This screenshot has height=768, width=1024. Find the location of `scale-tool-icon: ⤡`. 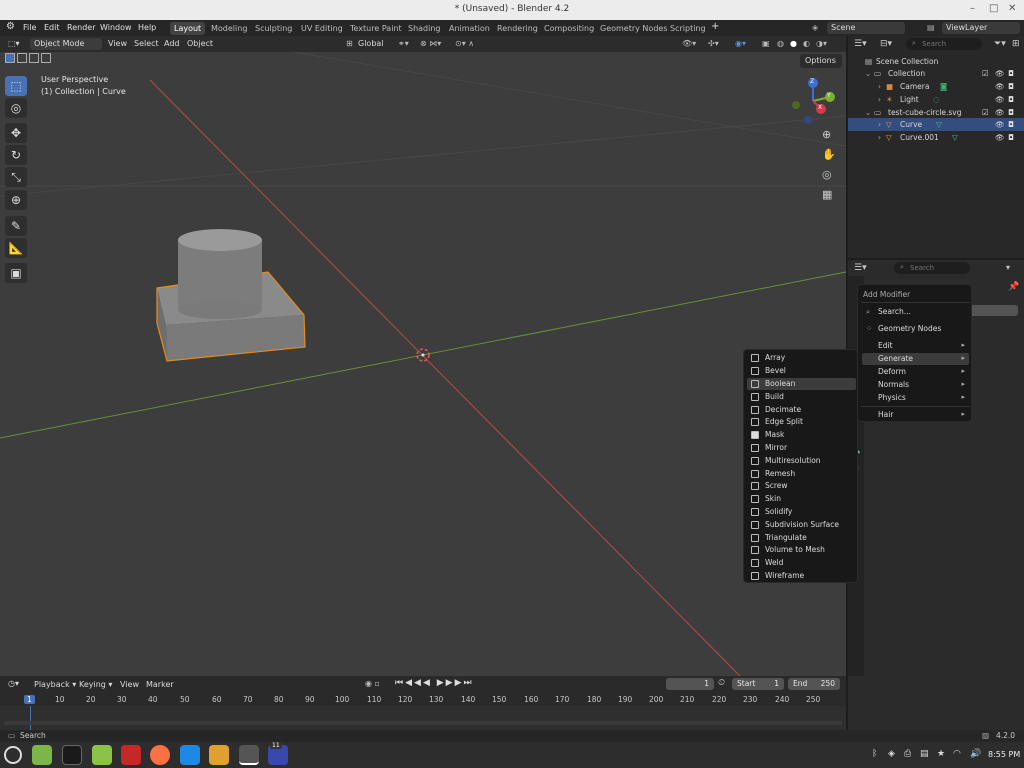

scale-tool-icon: ⤡ is located at coordinates (16, 177).